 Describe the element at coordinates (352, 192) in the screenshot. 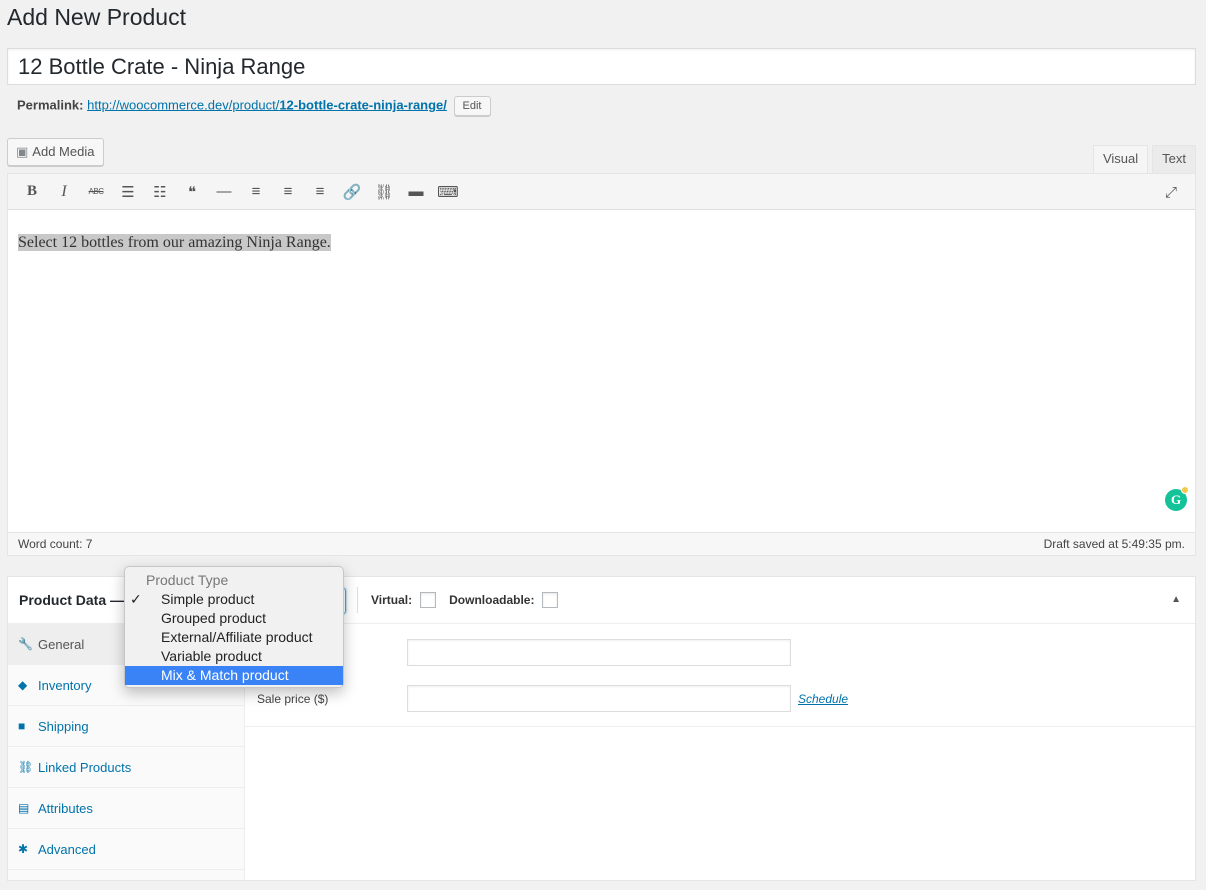

I see `insert-link-icon: 🔗` at that location.